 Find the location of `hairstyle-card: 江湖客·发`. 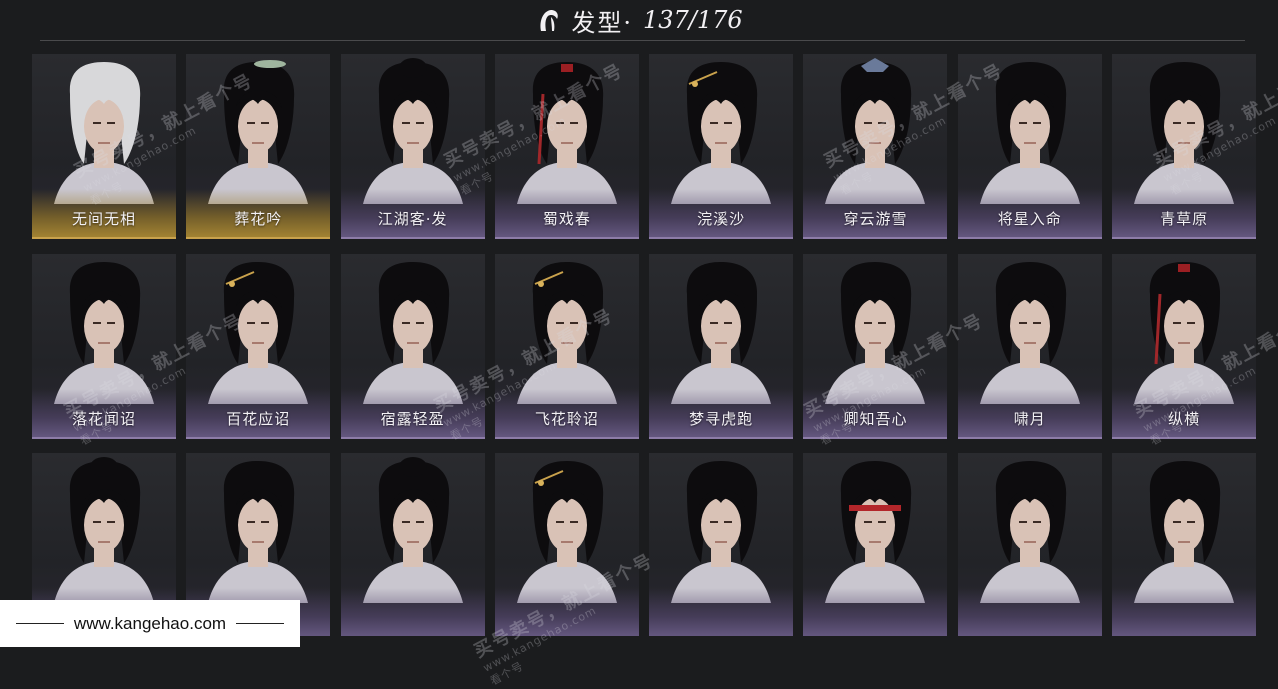

hairstyle-card: 江湖客·发 is located at coordinates (412, 146).